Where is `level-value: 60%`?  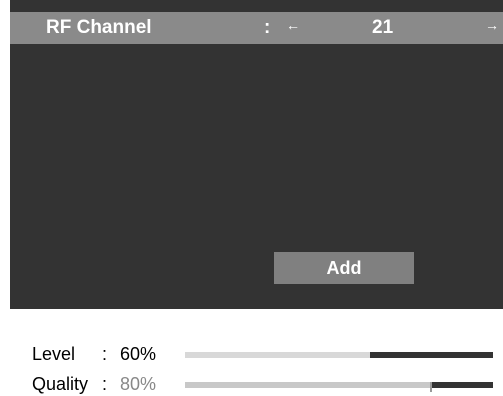
level-value: 60% is located at coordinates (138, 354).